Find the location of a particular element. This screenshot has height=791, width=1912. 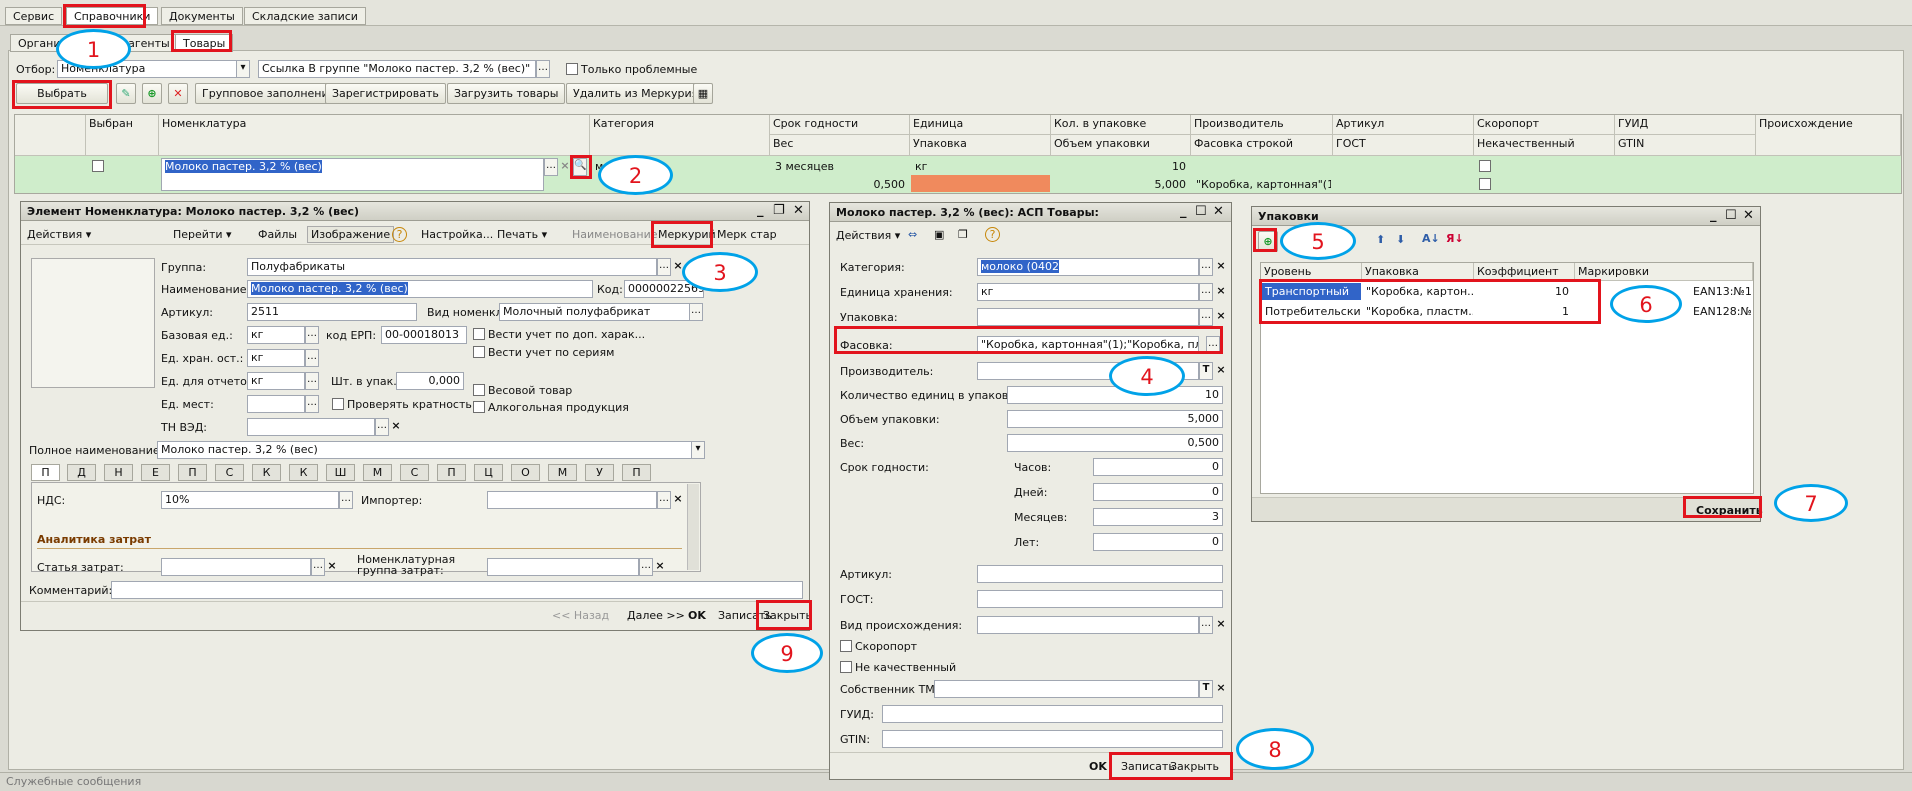

pack-row1-mark: EAN13:№1 is located at coordinates (1721, 291).